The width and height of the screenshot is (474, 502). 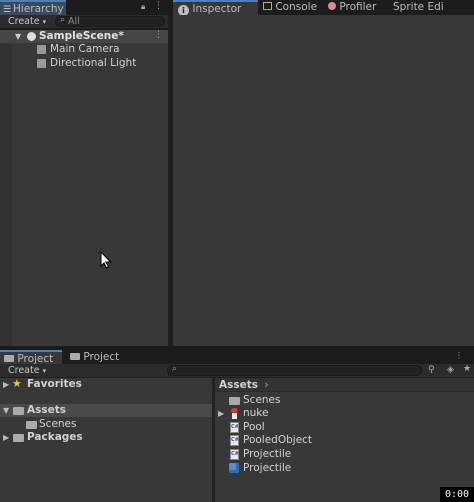 I want to click on filter-label-icon: ◈, so click(x=450, y=370).